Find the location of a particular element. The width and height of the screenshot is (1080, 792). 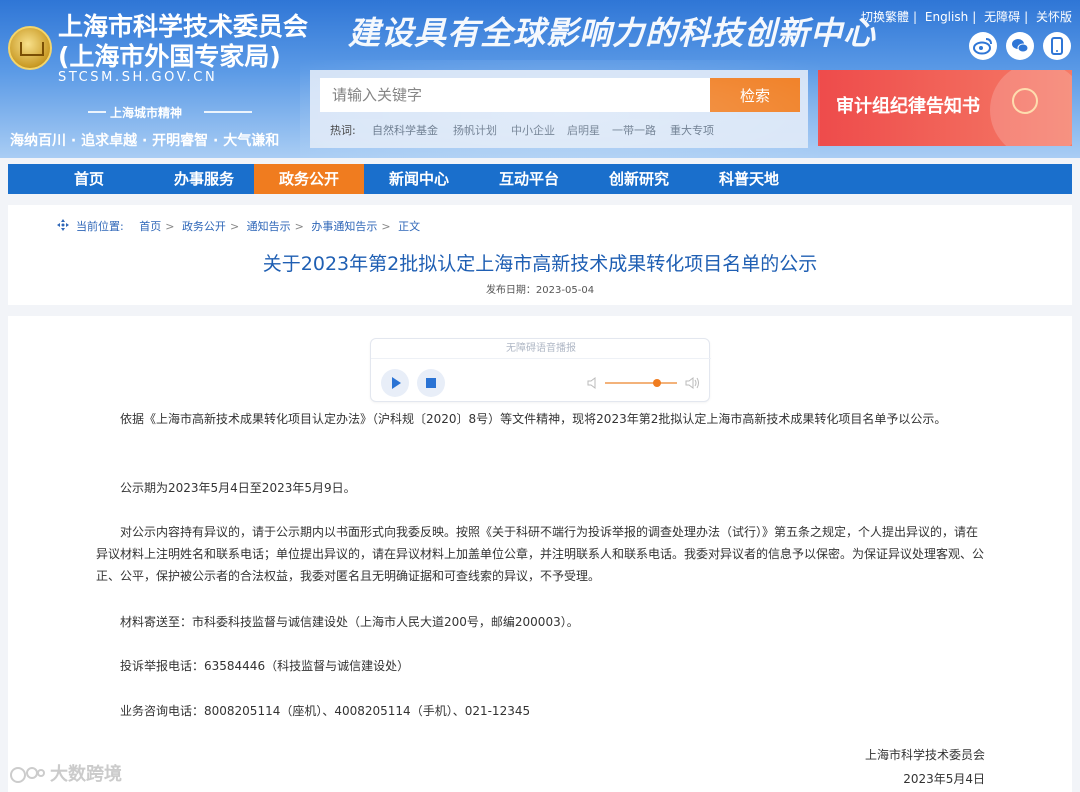

main-nav: 首页 办事服务 政务公开 新闻中心 互动平台 创新研究 科普天地 is located at coordinates (540, 179).